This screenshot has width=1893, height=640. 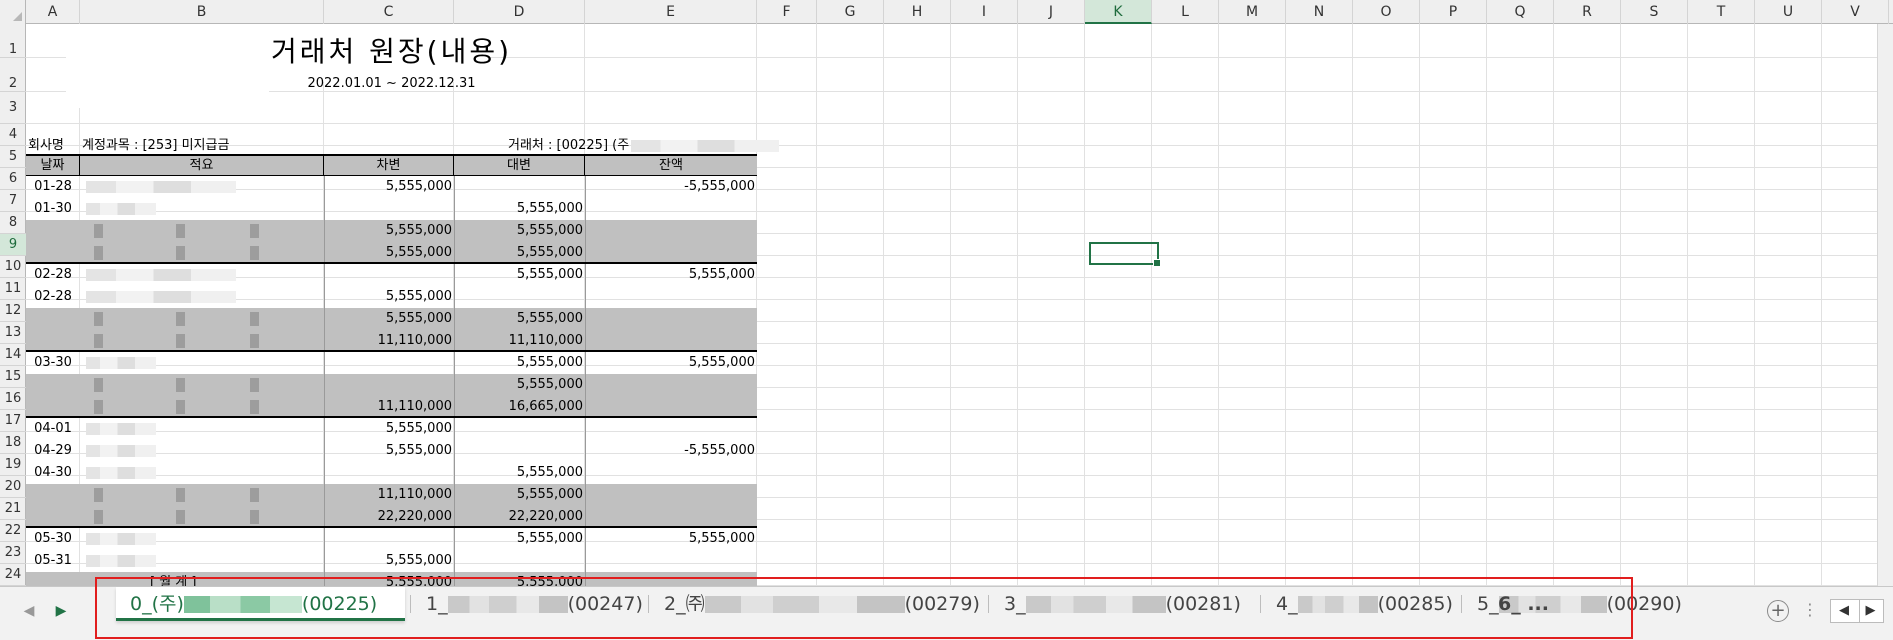 What do you see at coordinates (671, 12) in the screenshot?
I see `column-header-E: E` at bounding box center [671, 12].